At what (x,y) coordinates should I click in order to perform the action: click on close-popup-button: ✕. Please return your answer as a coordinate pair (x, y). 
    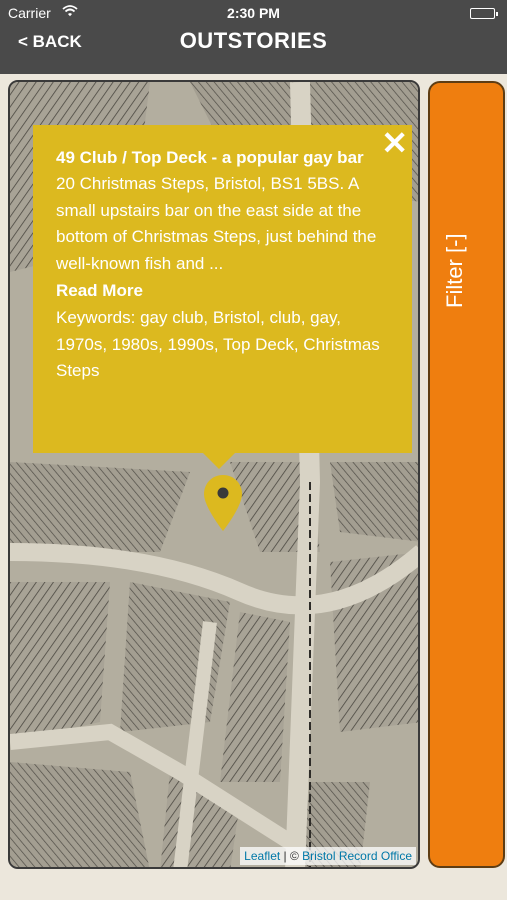
    Looking at the image, I should click on (394, 143).